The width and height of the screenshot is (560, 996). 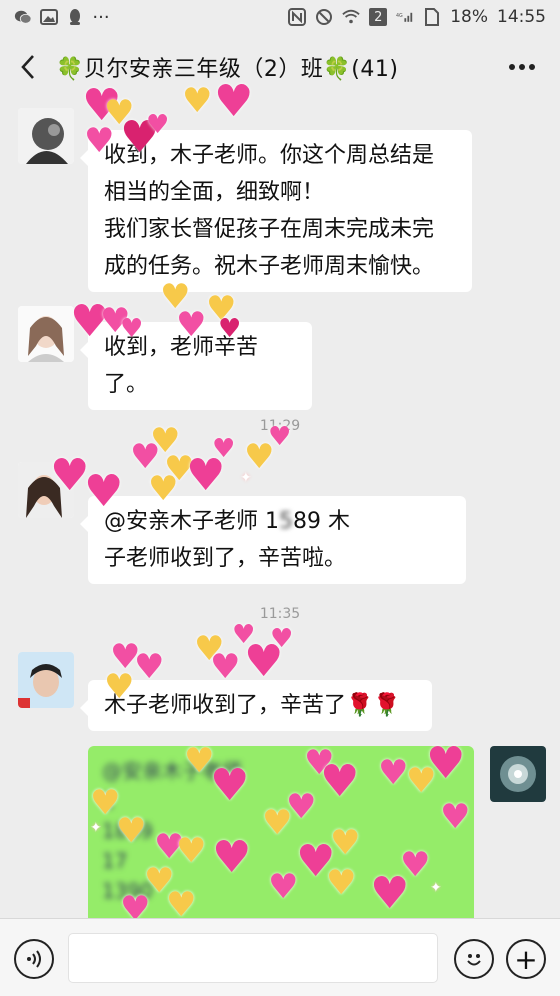 I want to click on chevron-left-icon, so click(x=27, y=67).